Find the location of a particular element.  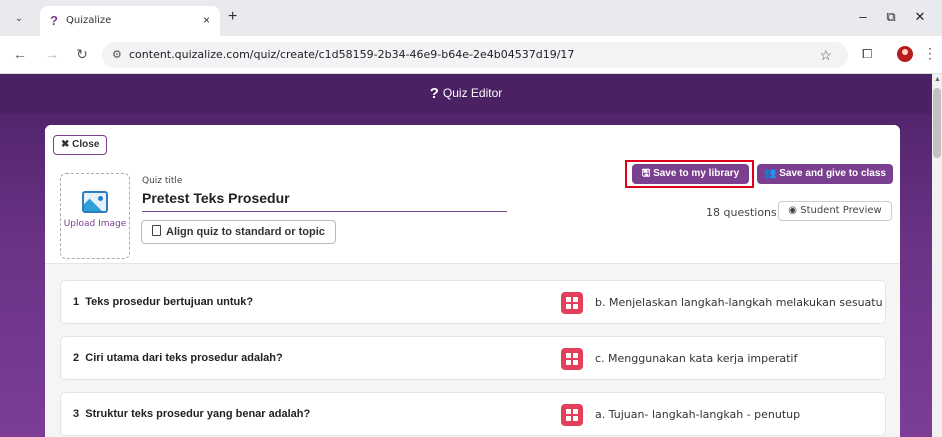

forward-icon: → is located at coordinates (52, 54).